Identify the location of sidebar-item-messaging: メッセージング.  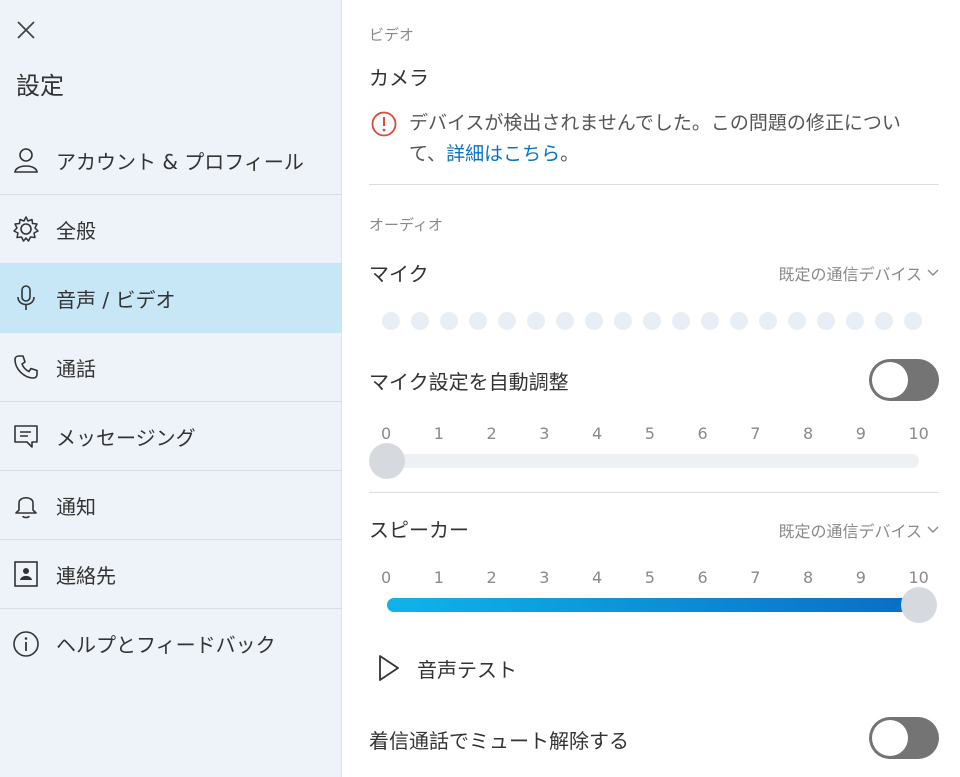
(171, 436).